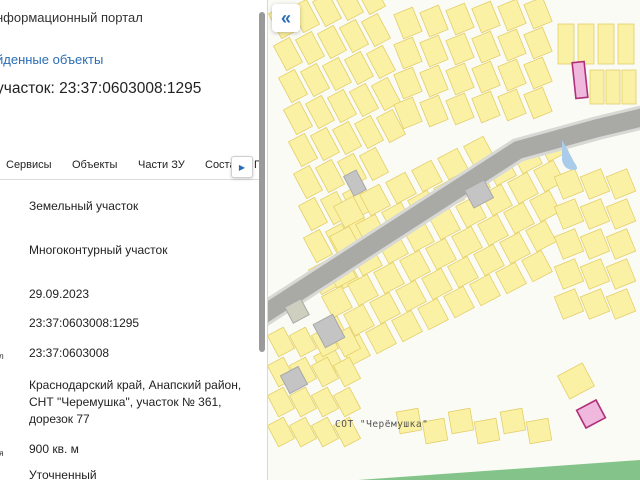  What do you see at coordinates (499, 470) in the screenshot?
I see `green-area` at bounding box center [499, 470].